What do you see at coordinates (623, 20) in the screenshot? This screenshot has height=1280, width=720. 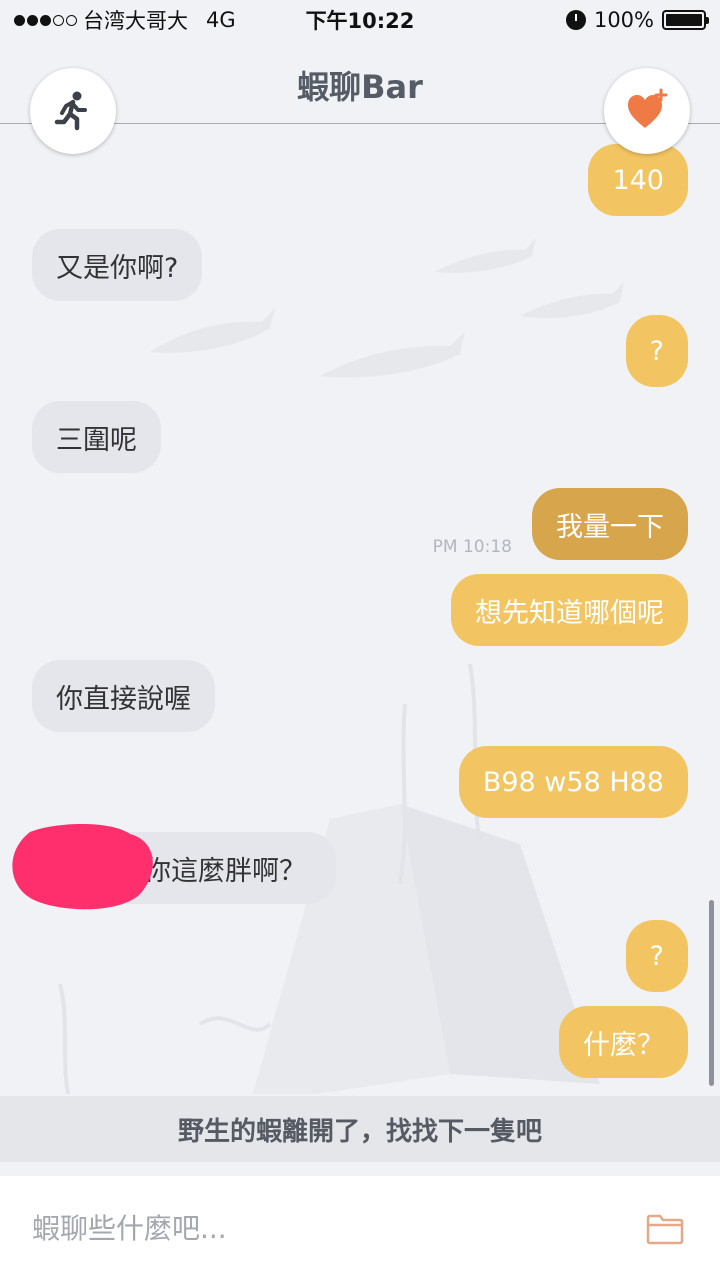 I see `battery-percent: 100%` at bounding box center [623, 20].